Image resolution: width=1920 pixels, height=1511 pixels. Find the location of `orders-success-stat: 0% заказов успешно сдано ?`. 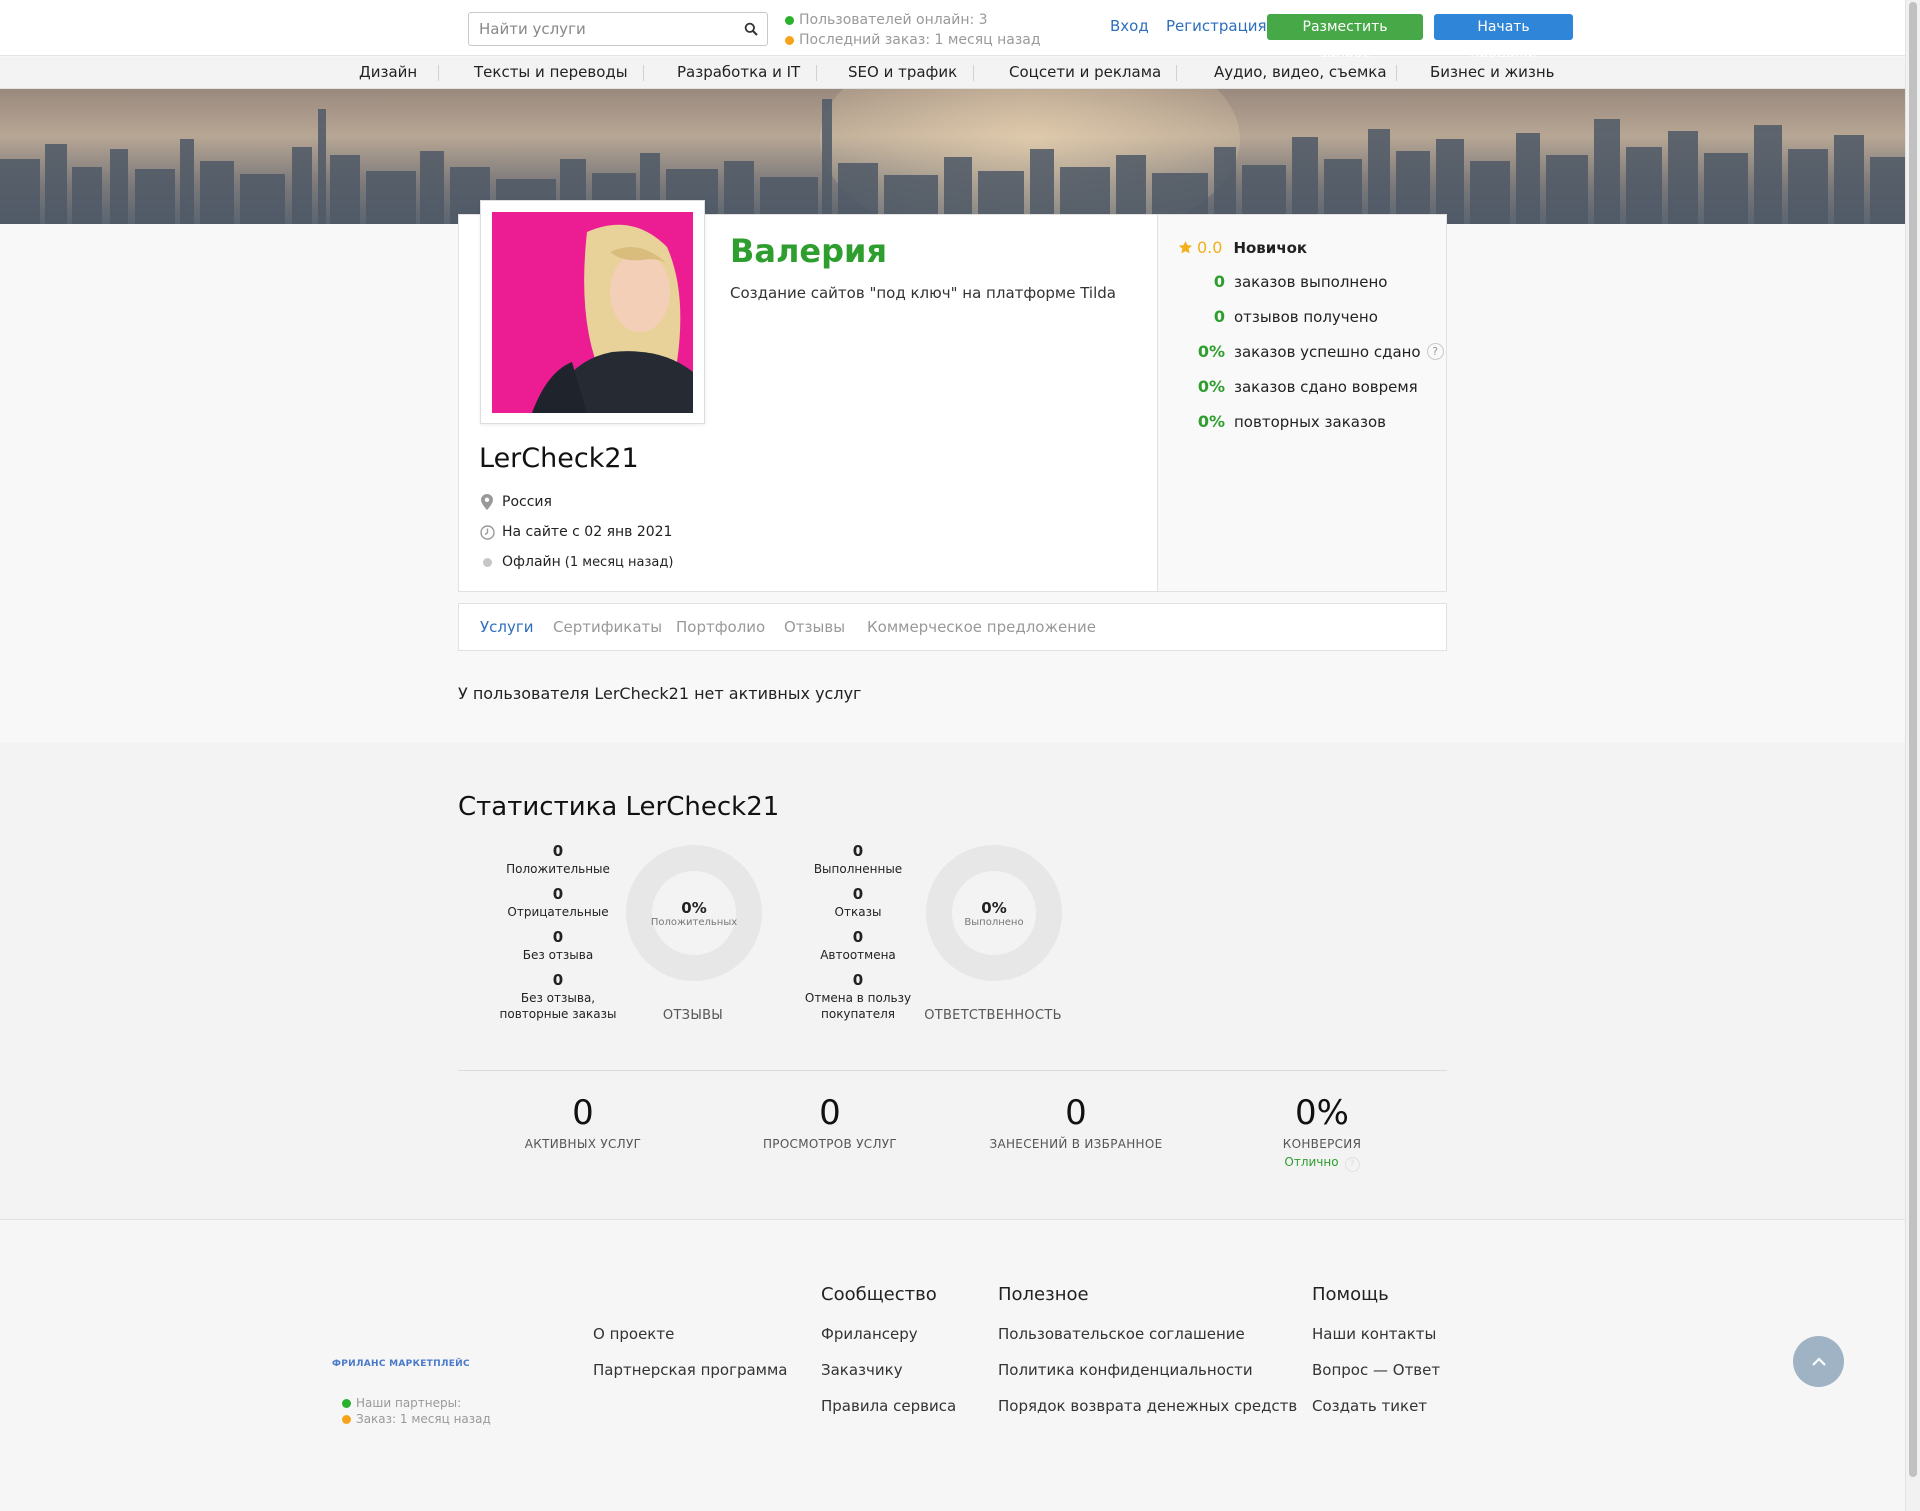

orders-success-stat: 0% заказов успешно сдано ? is located at coordinates (1309, 351).